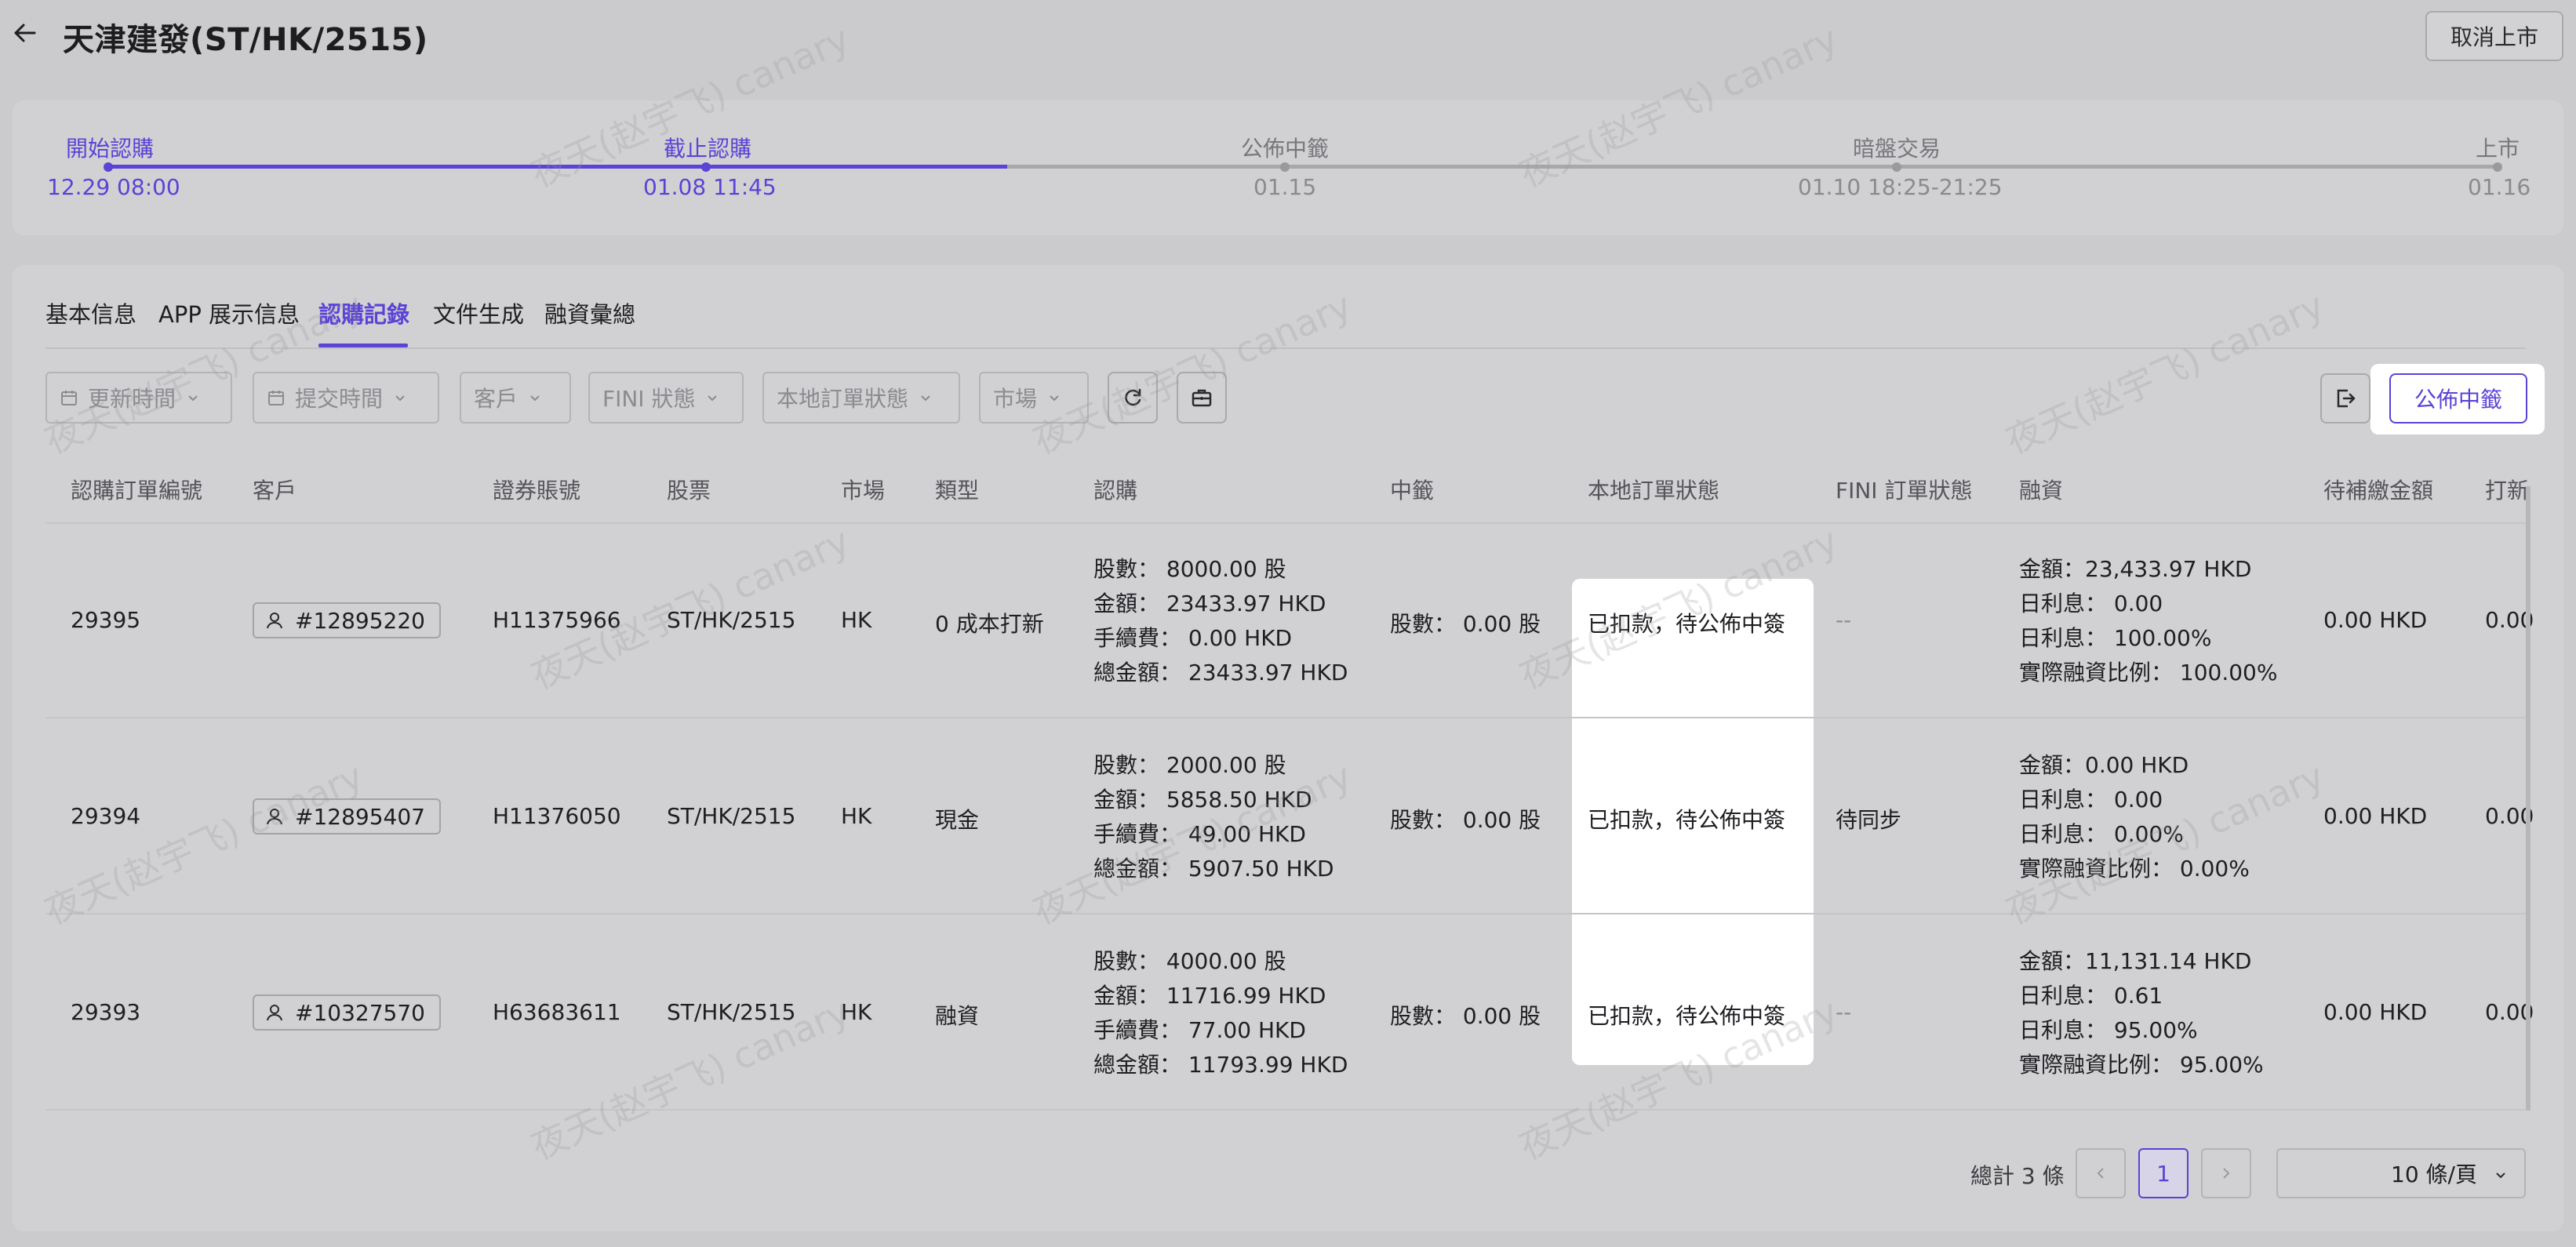 Image resolution: width=2576 pixels, height=1247 pixels. Describe the element at coordinates (2497, 167) in the screenshot. I see `timeline-dot-listing` at that location.